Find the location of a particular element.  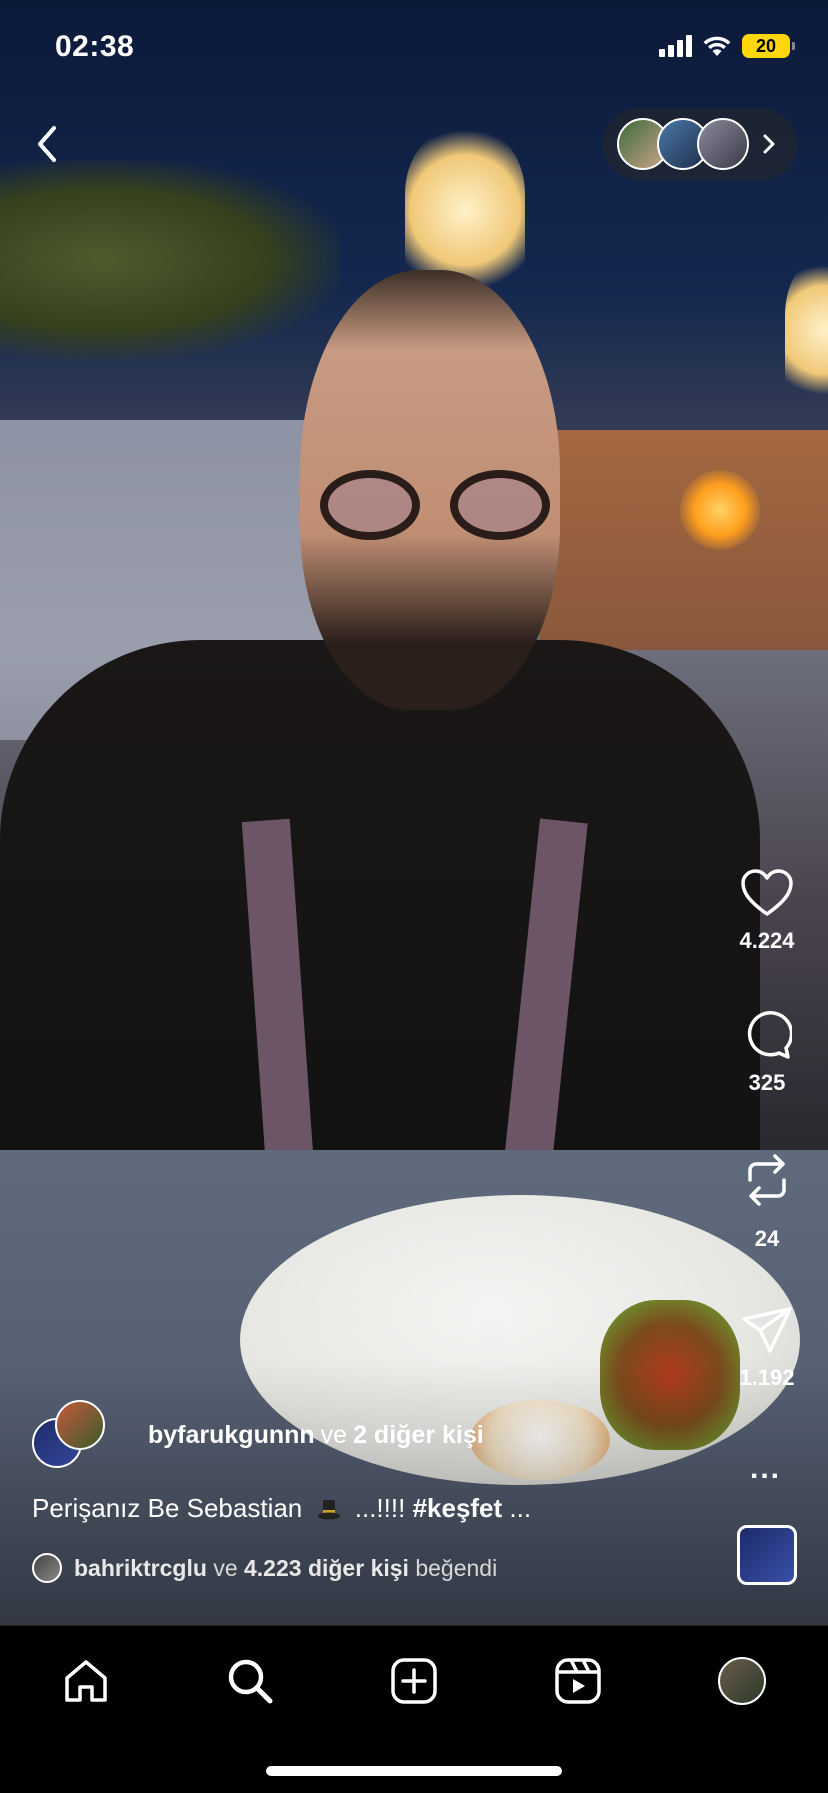

author-avatars is located at coordinates (75, 1435).